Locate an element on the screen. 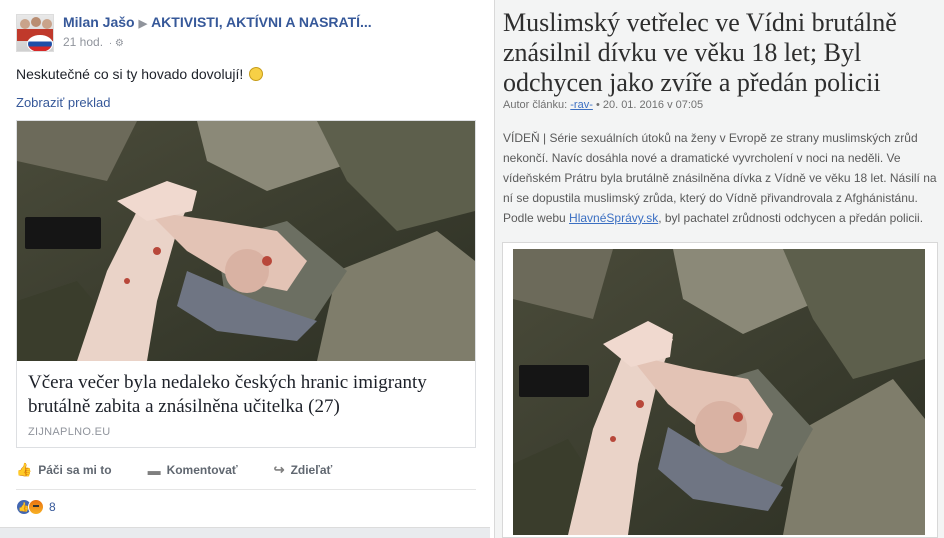 The width and height of the screenshot is (944, 538). reactions-summary: 👍 8 is located at coordinates (36, 507).